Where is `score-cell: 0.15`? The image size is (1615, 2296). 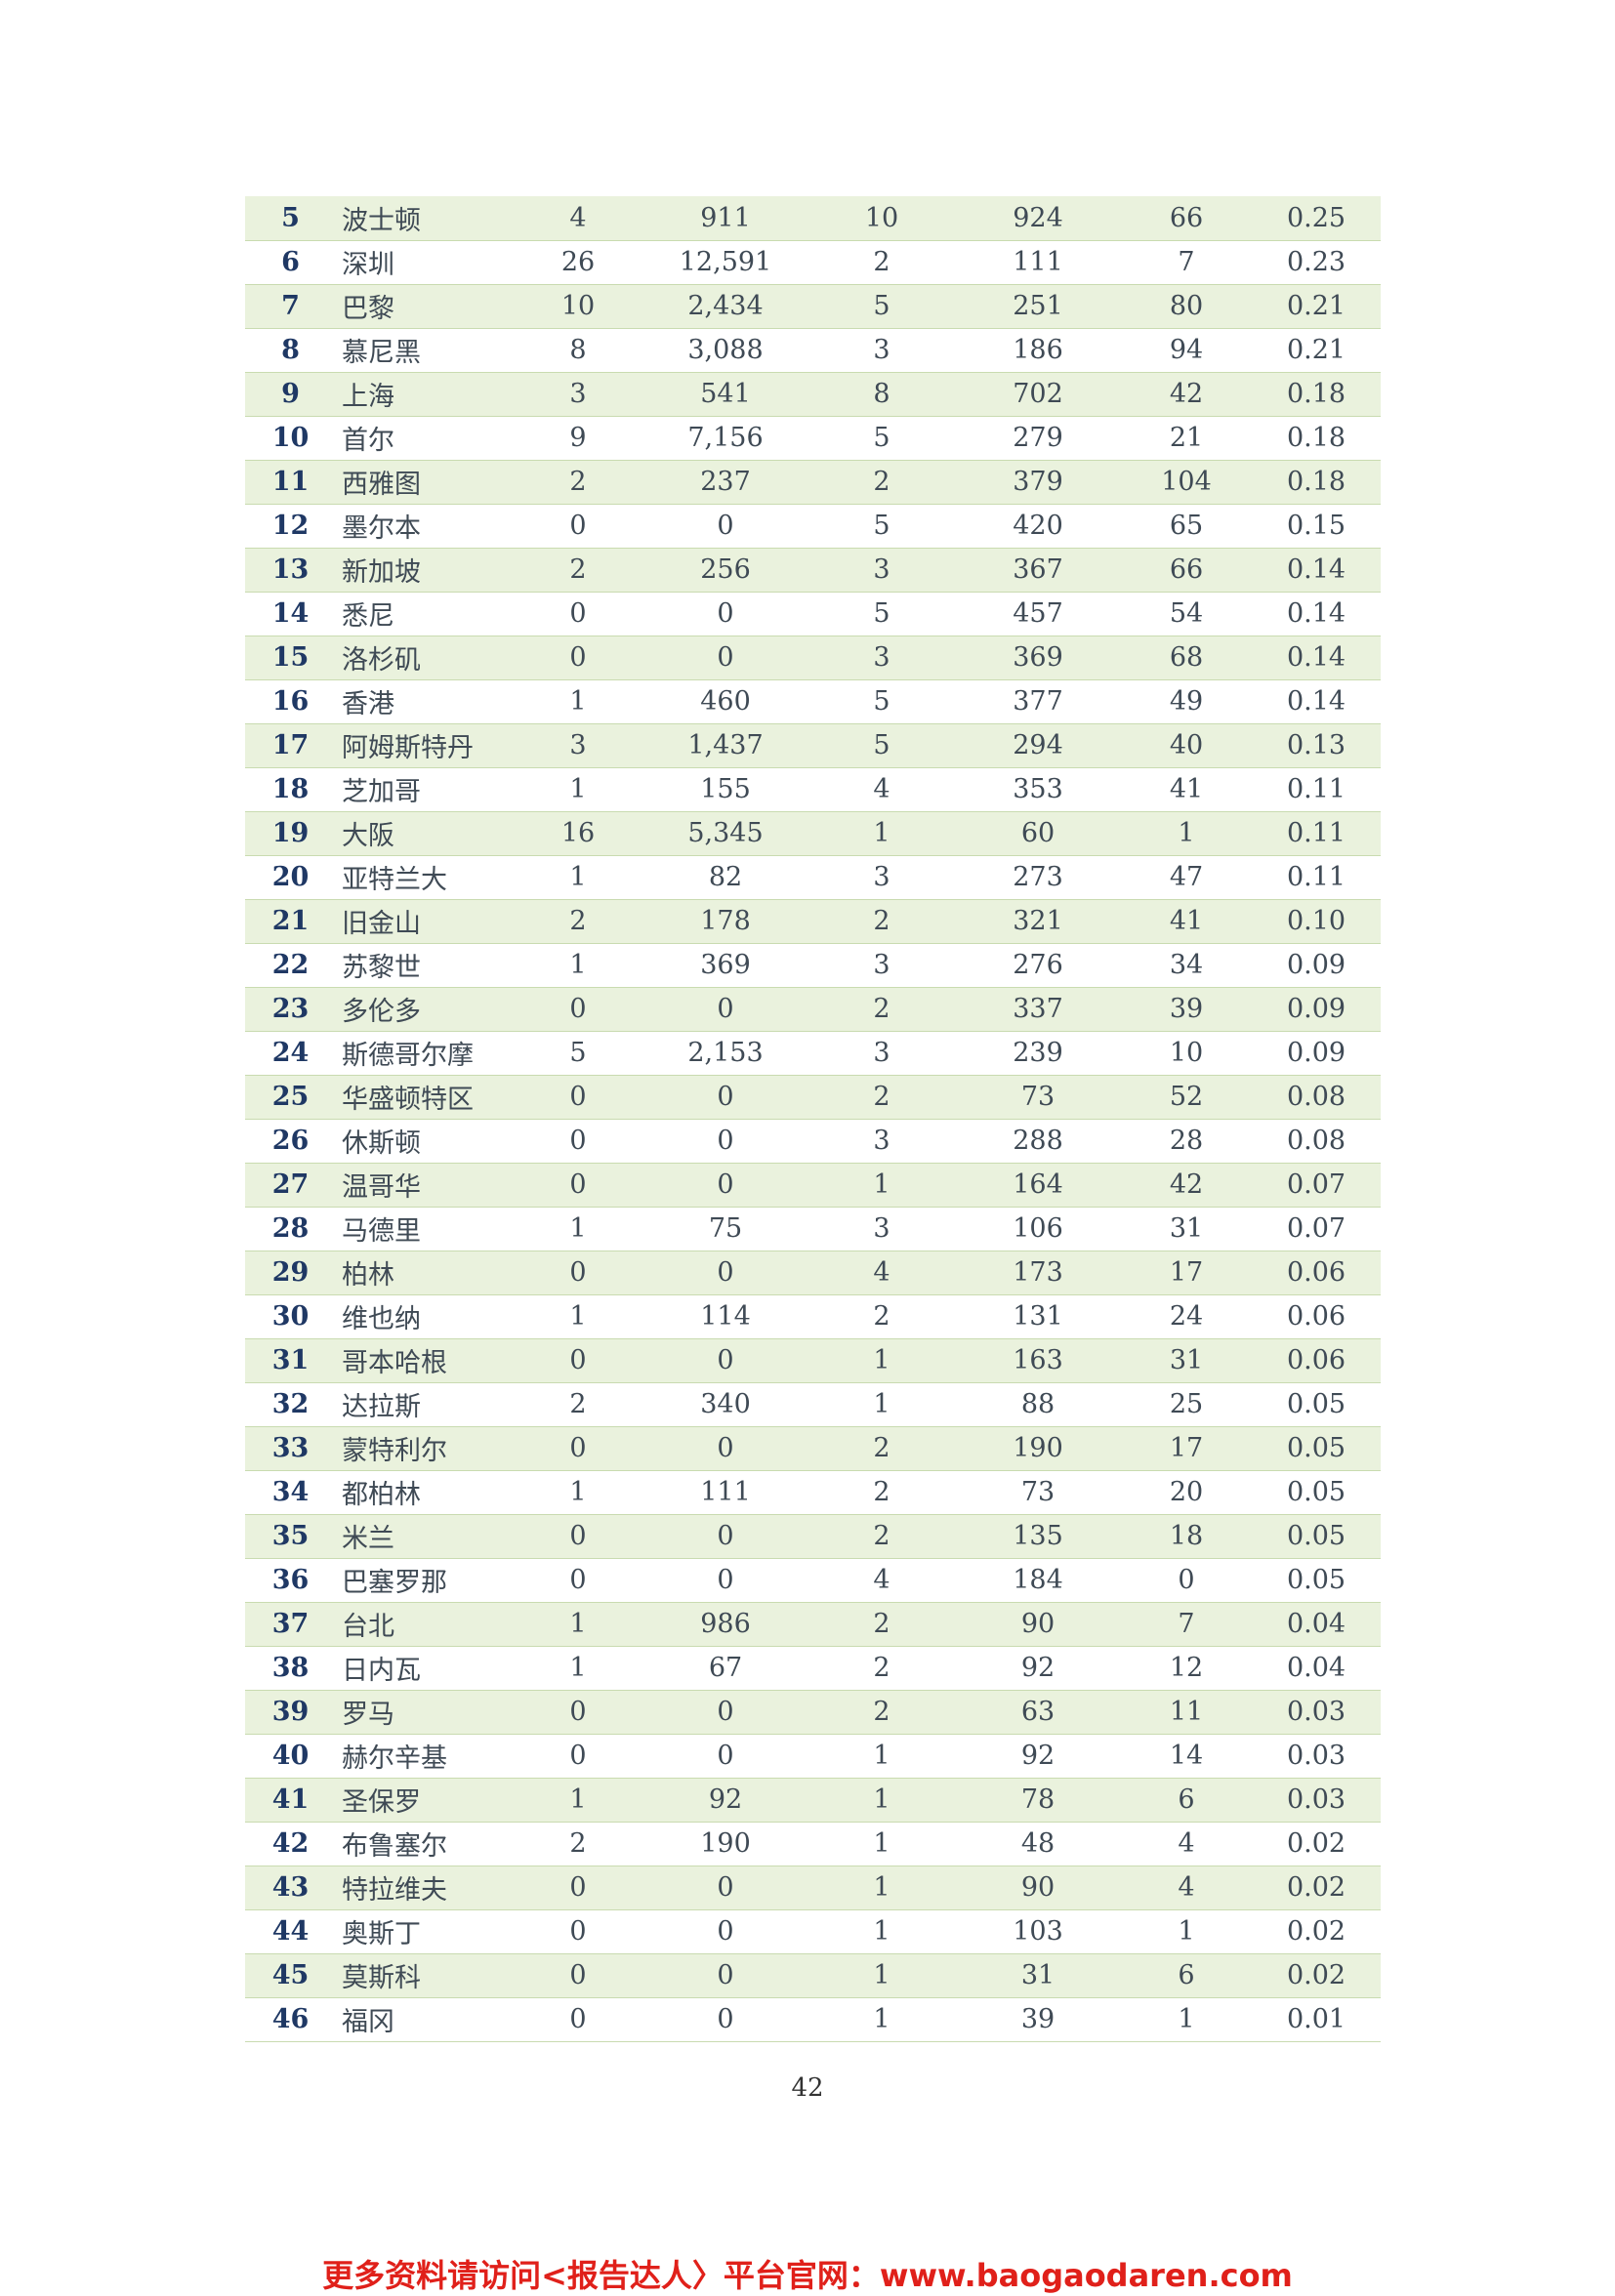
score-cell: 0.15 is located at coordinates (1317, 526).